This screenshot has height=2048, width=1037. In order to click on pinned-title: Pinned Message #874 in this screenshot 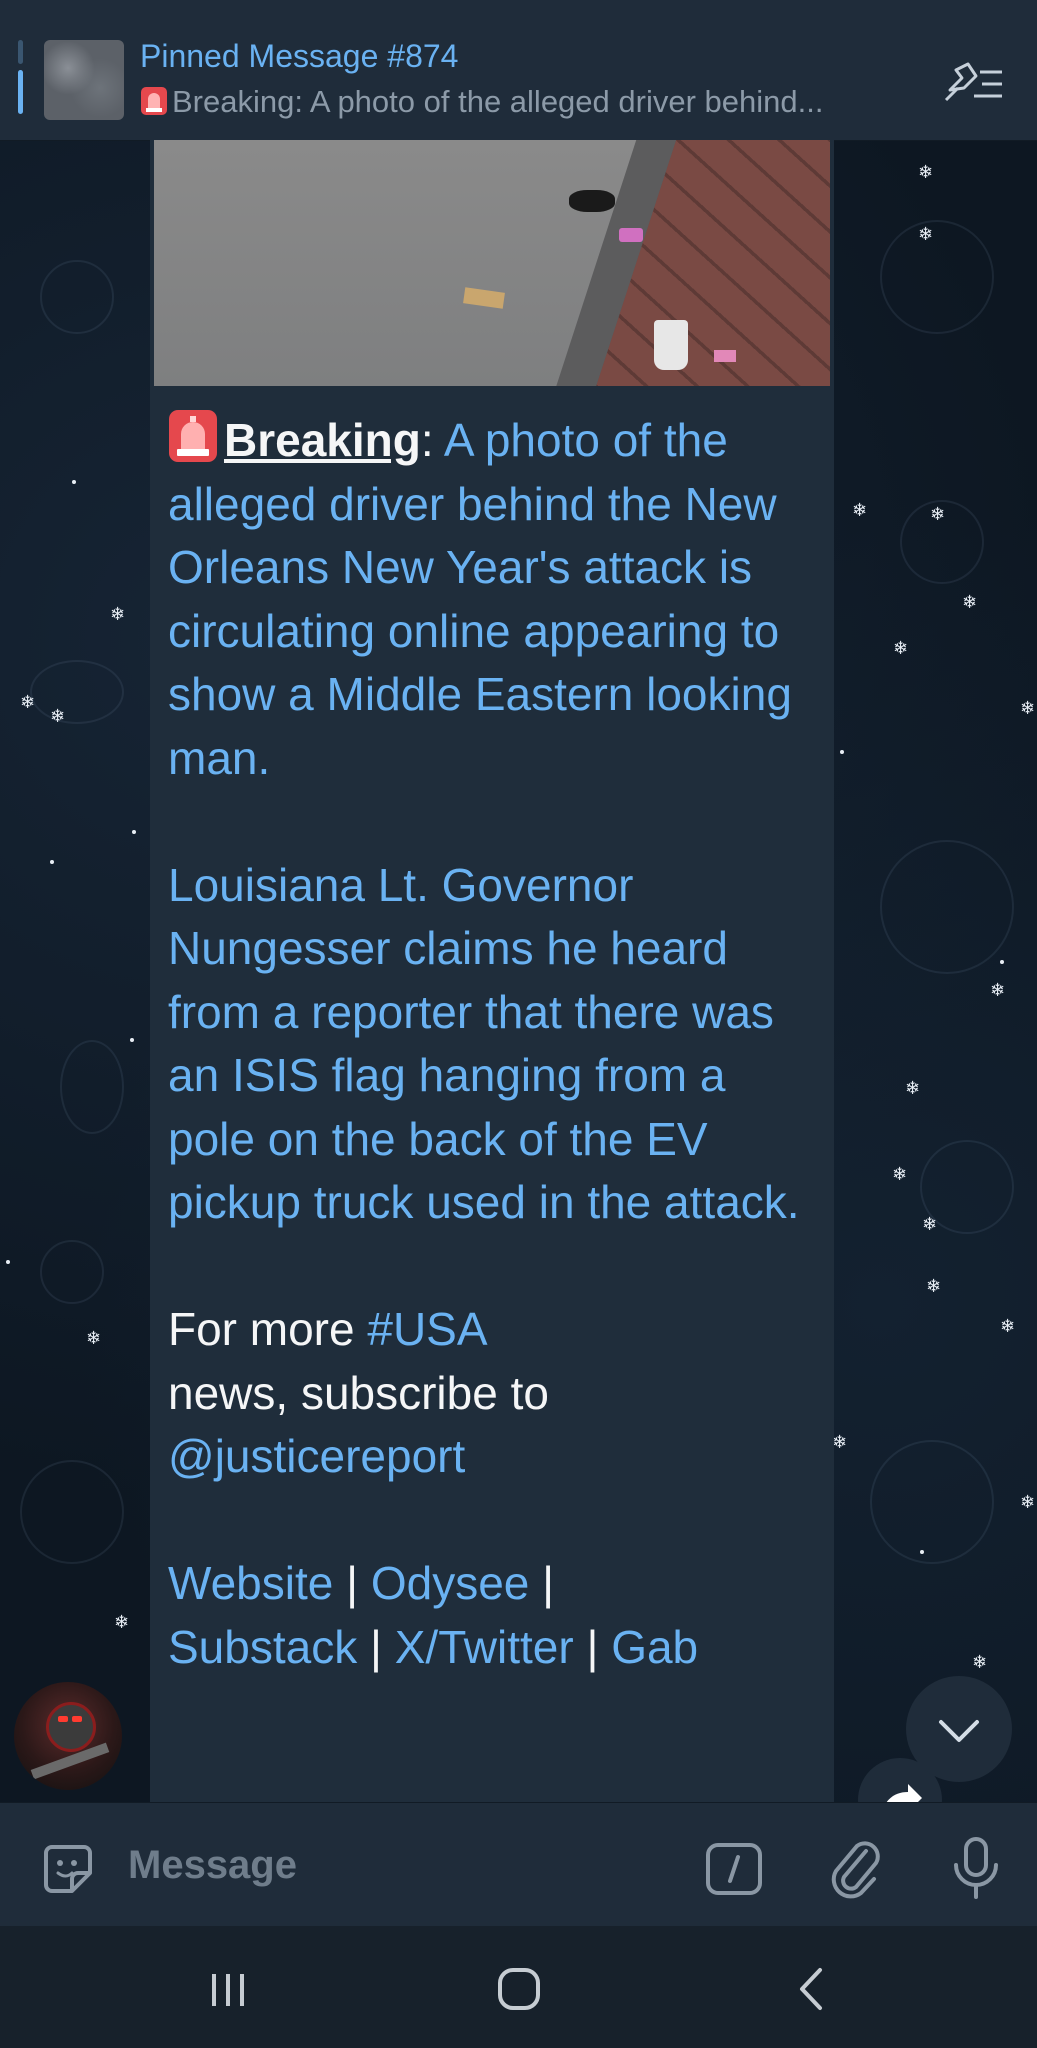, I will do `click(299, 56)`.